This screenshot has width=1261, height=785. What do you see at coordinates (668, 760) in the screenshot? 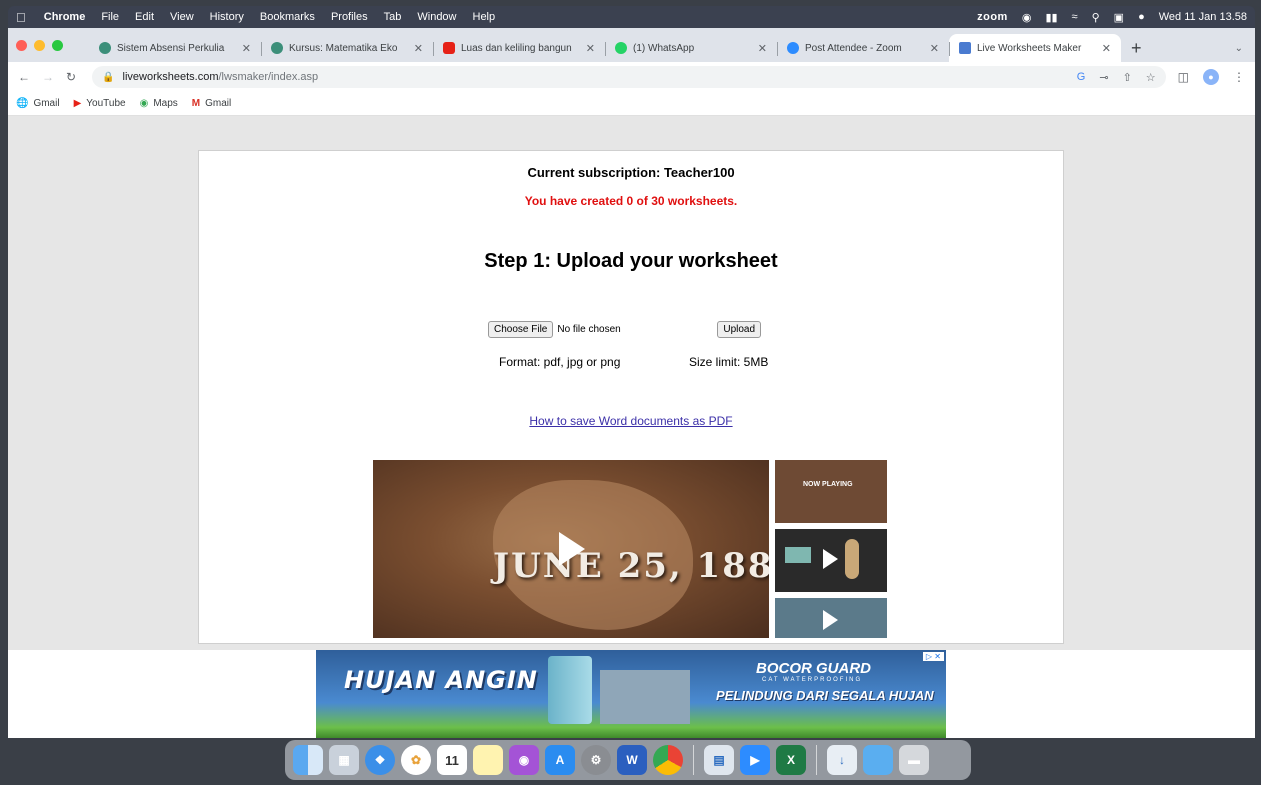
I see `chrome-icon` at bounding box center [668, 760].